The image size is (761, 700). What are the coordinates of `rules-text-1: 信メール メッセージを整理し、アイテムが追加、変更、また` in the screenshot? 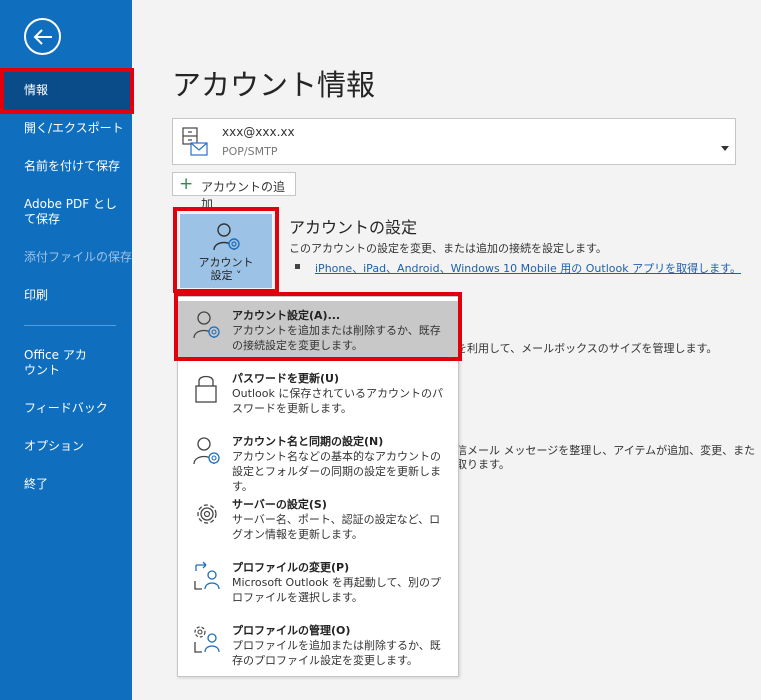 It's located at (606, 450).